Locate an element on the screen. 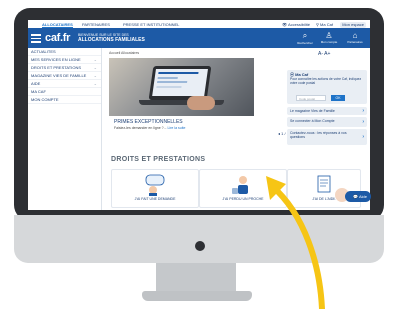 Image resolution: width=393 pixels, height=309 pixels. menu-item-droits: DROITS ET PRESTATIONS ⌄ is located at coordinates (64, 68).